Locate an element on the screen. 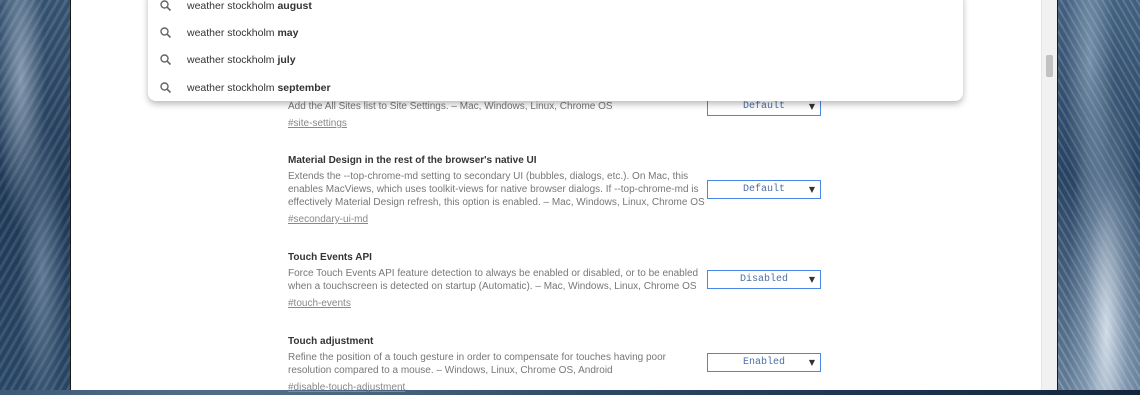  flag-anchor-link: #secondary-ui-md is located at coordinates (328, 219).